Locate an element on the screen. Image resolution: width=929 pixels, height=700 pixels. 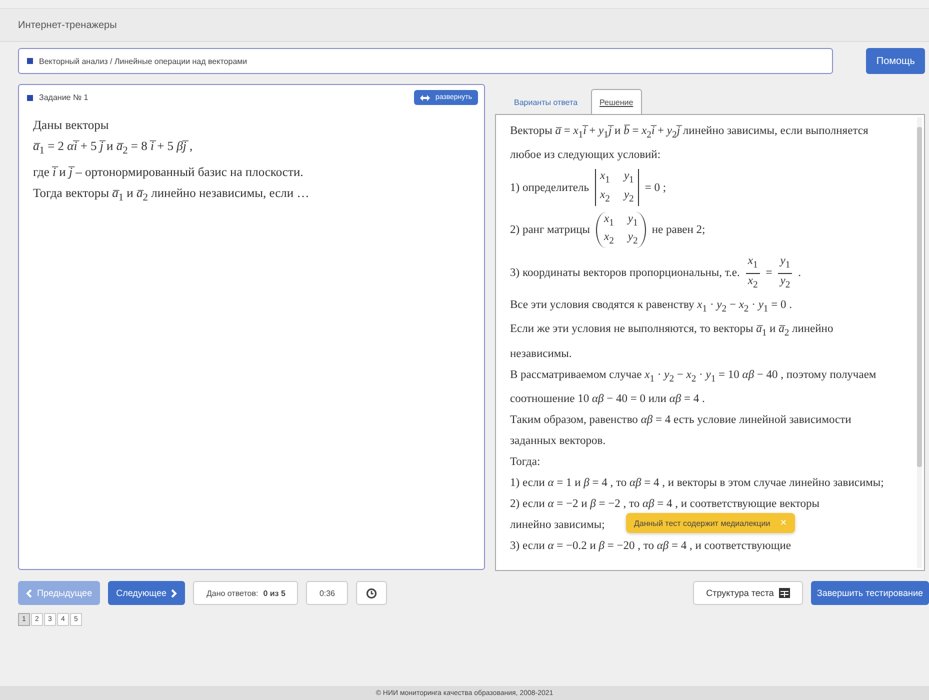
solution-text: 3) если α = −0.2 и β = −20 , то αβ = 4 , и соответствующие is located at coordinates (651, 546).